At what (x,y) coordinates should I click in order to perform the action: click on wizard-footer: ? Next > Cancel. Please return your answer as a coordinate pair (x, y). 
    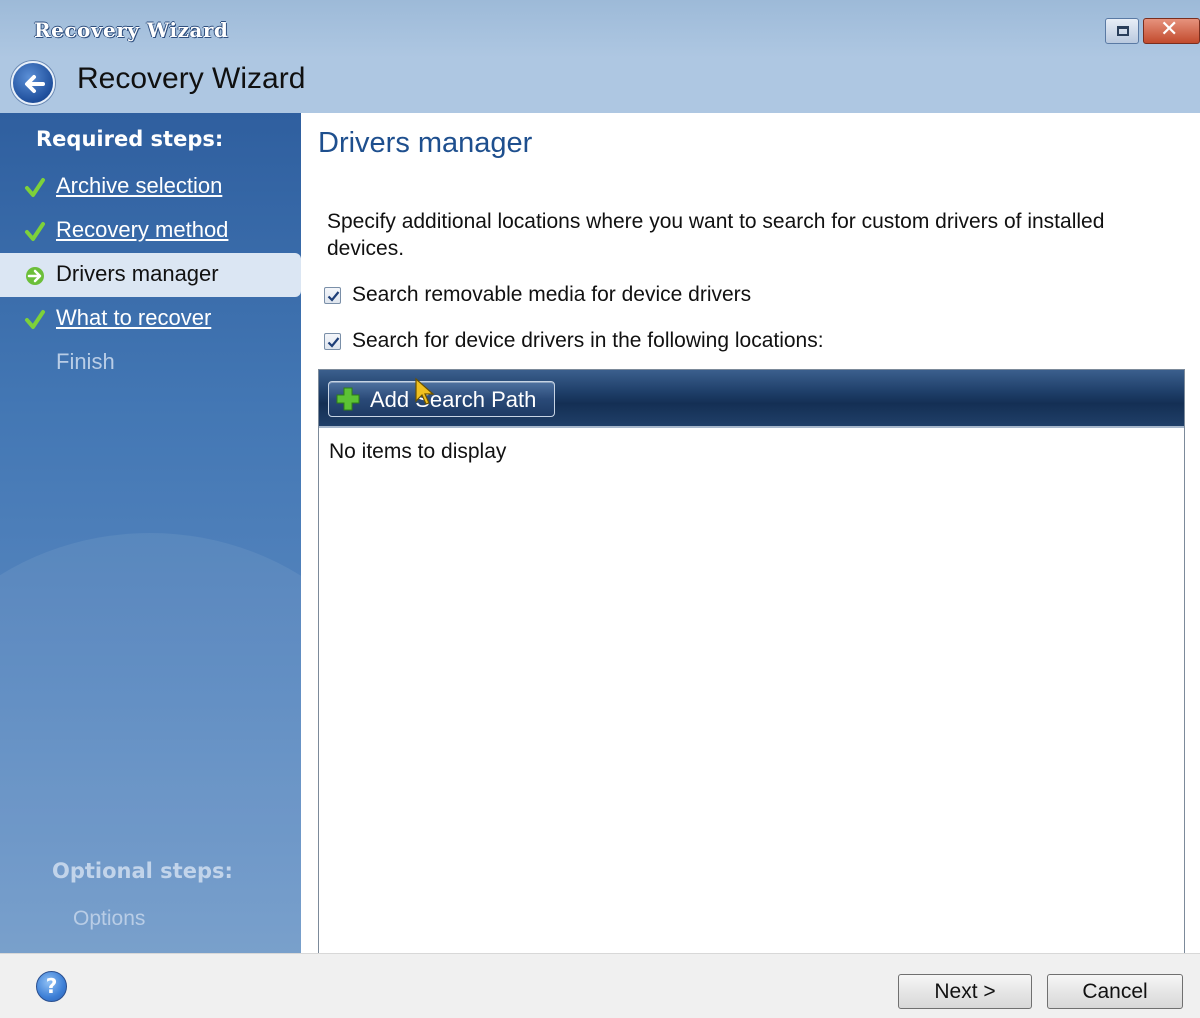
    Looking at the image, I should click on (600, 985).